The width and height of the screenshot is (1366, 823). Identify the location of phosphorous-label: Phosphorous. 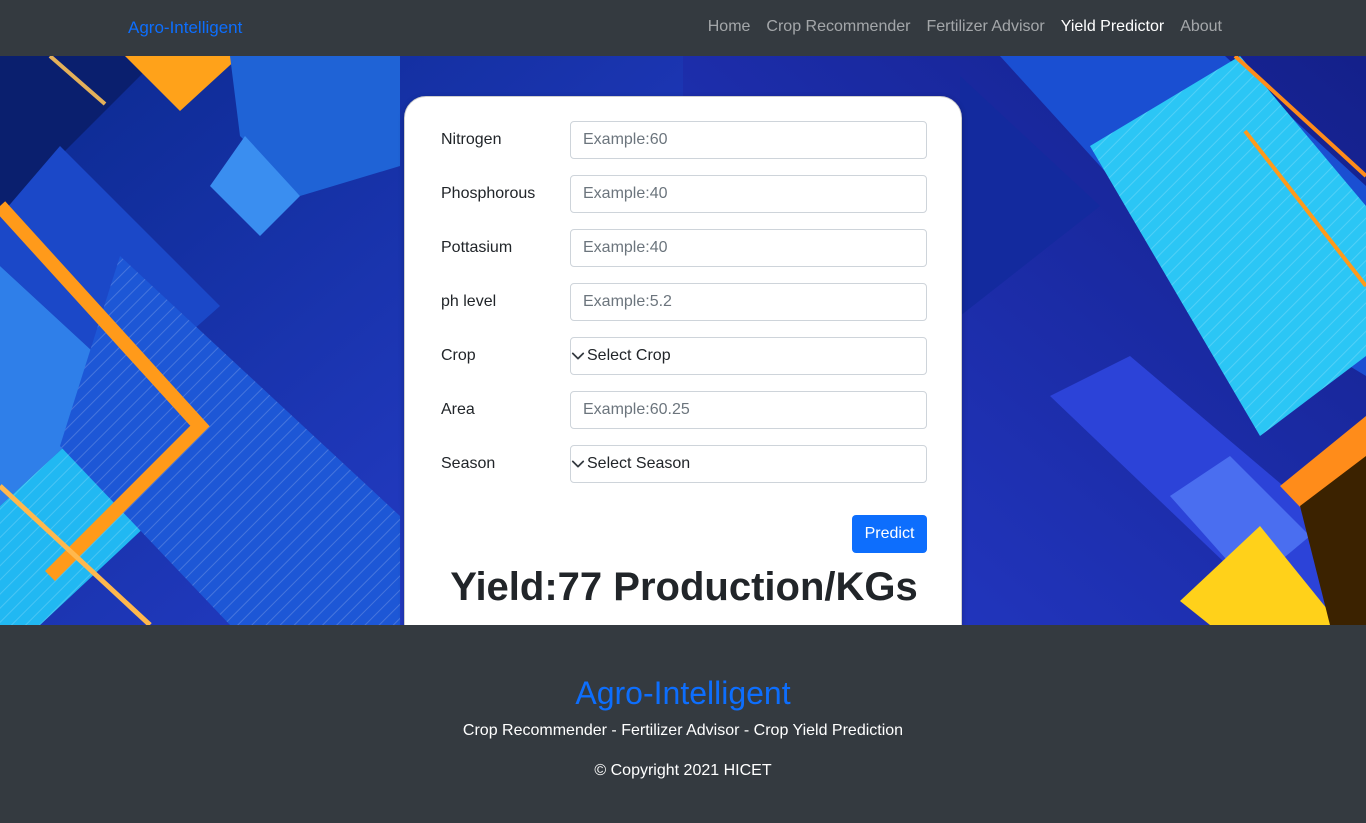
(488, 193).